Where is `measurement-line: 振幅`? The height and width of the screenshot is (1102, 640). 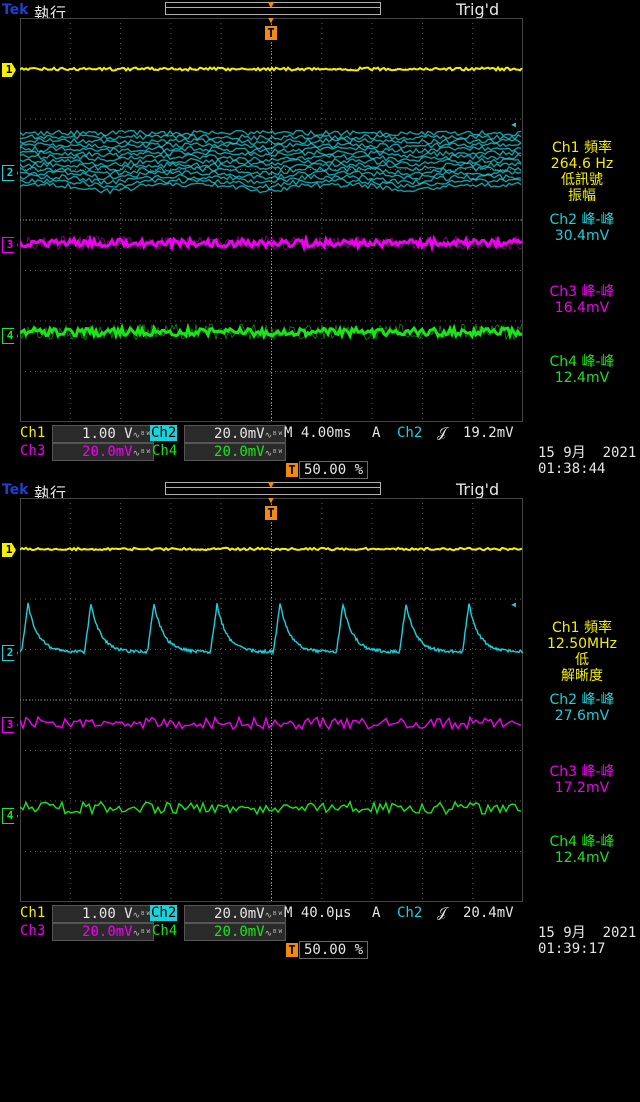
measurement-line: 振幅 is located at coordinates (582, 196).